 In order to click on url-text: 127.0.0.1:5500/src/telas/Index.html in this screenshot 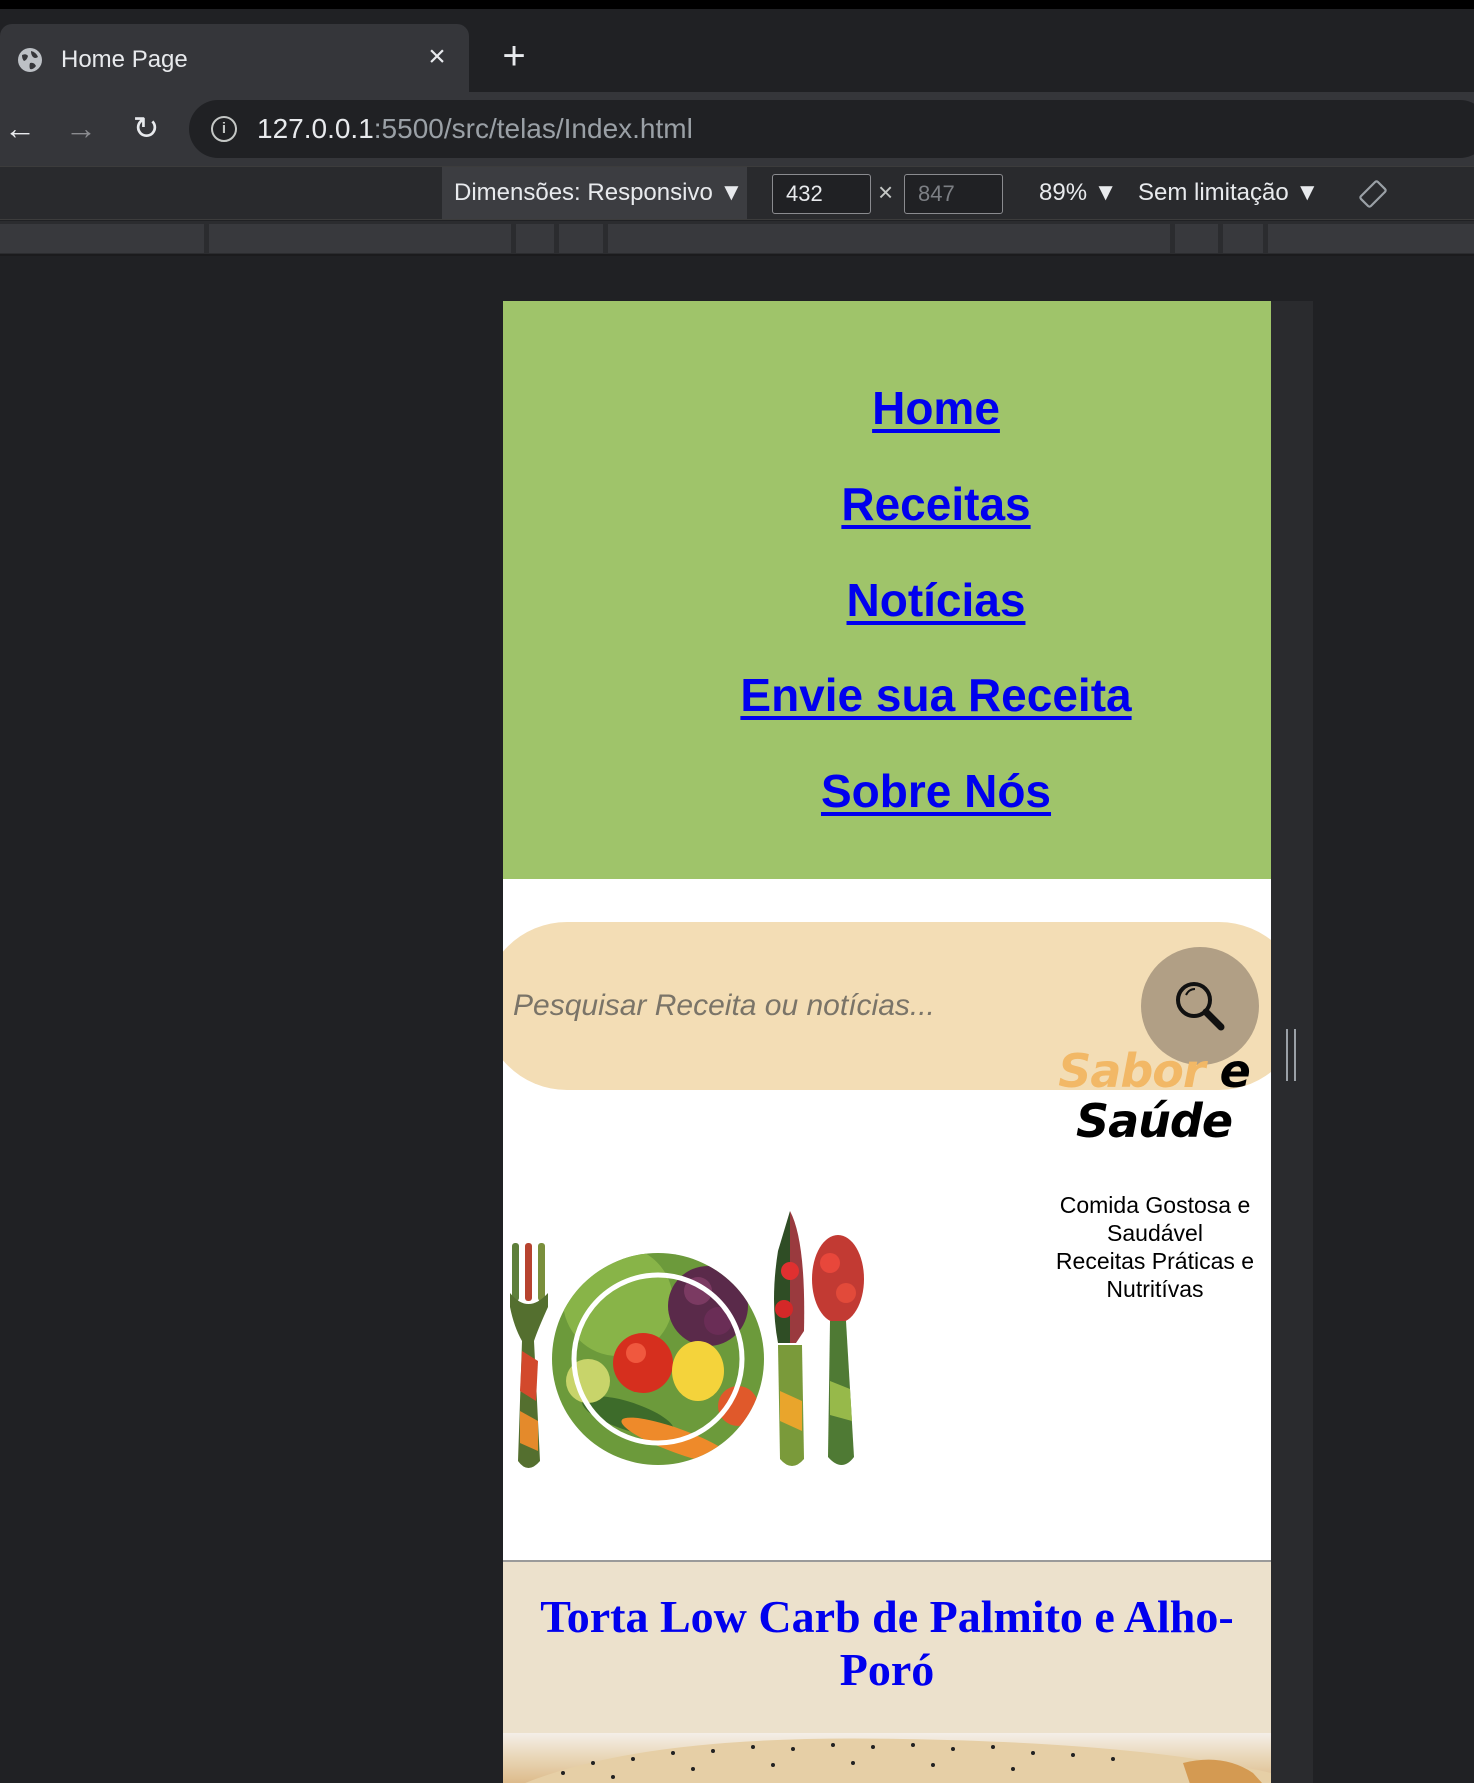, I will do `click(475, 129)`.